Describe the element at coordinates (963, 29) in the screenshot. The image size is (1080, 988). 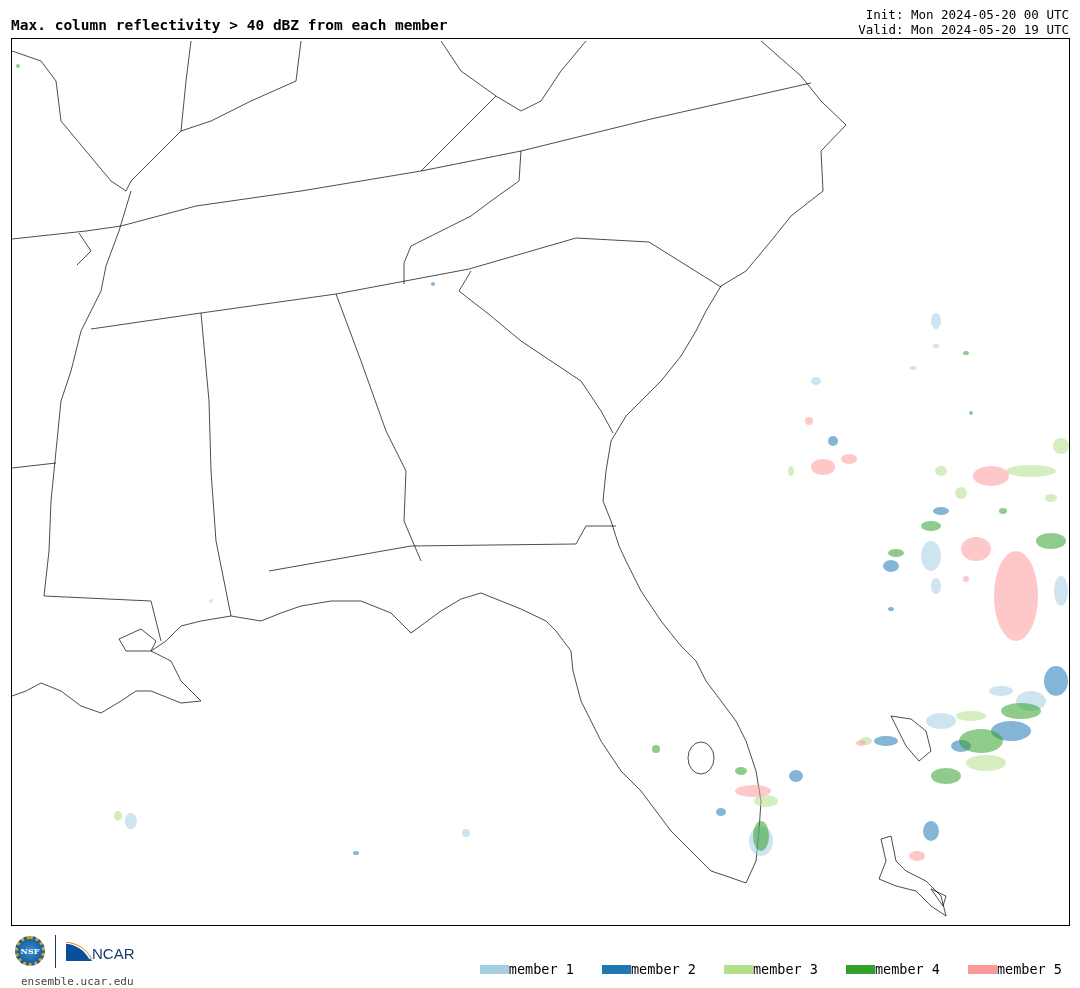
I see `valid-time: Valid: Mon 2024-05-20 19 UTC` at that location.